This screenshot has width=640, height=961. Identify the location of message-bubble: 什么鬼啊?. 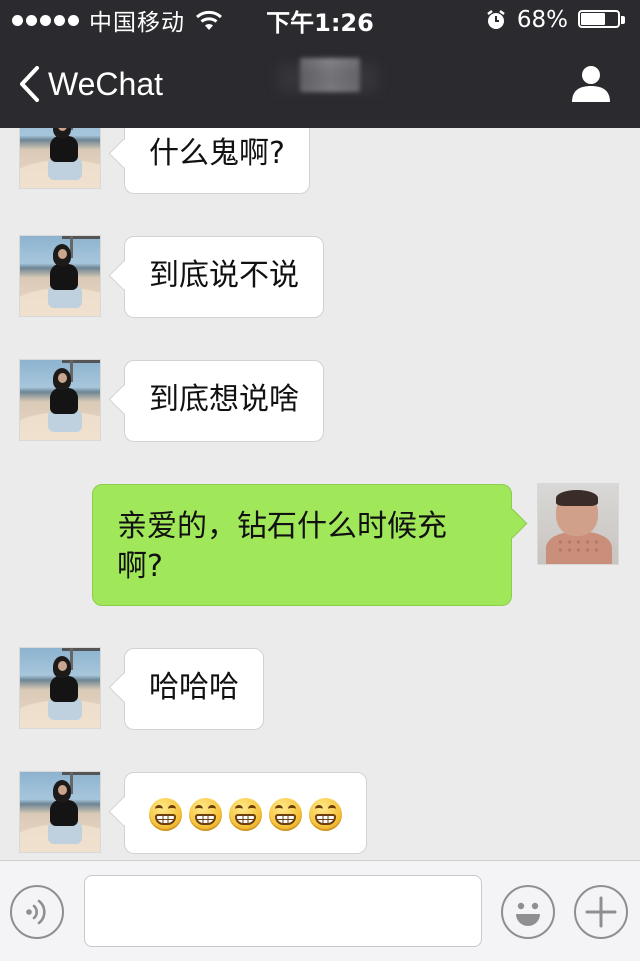
(217, 161).